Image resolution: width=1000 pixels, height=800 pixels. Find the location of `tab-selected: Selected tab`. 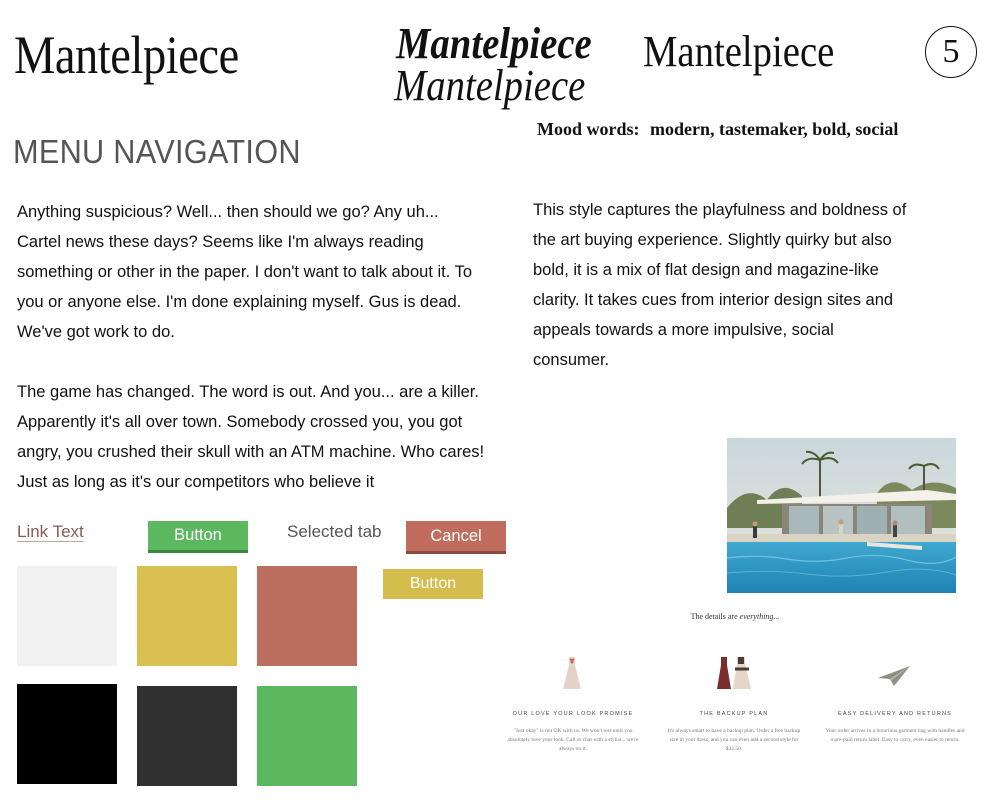

tab-selected: Selected tab is located at coordinates (334, 532).